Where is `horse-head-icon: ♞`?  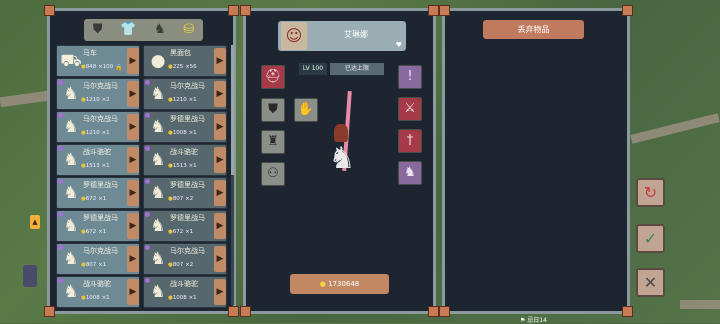
horse-head-icon: ♞ is located at coordinates (160, 30).